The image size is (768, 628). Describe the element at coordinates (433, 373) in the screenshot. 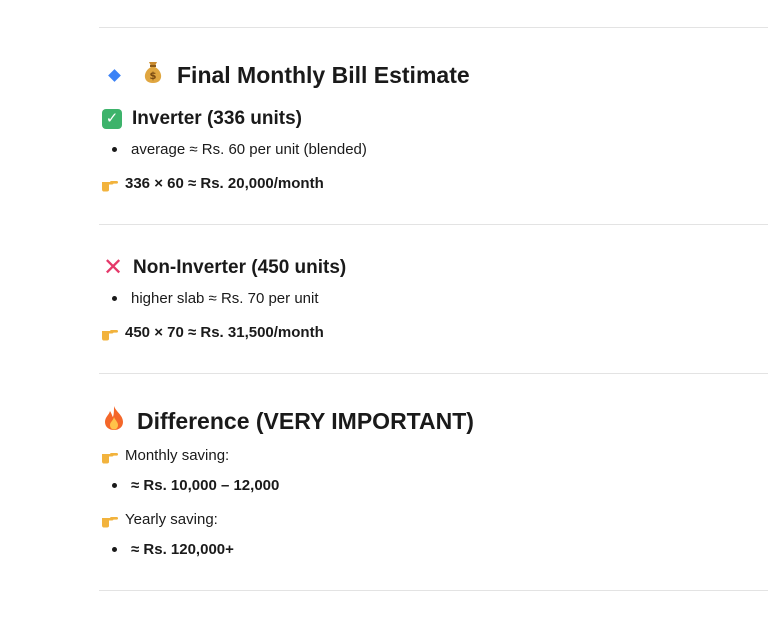

I see `divider-non-inverter` at that location.